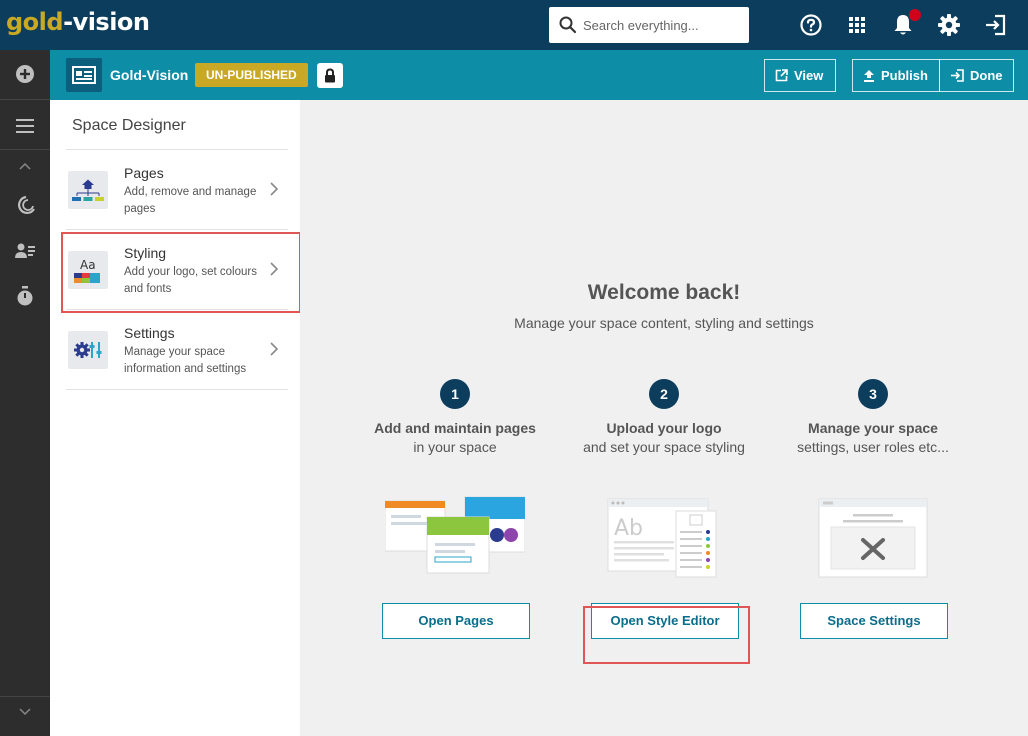 Image resolution: width=1028 pixels, height=736 pixels. I want to click on rail-item-moon, so click(25, 205).